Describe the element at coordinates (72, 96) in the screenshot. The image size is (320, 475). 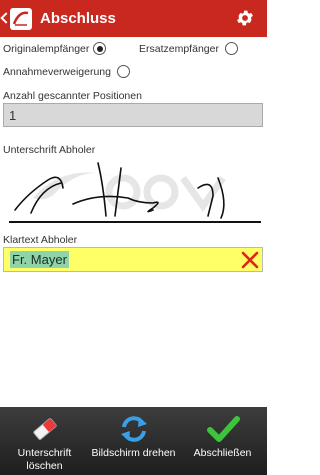
I see `count-label: Anzahl gescannter Positionen` at that location.